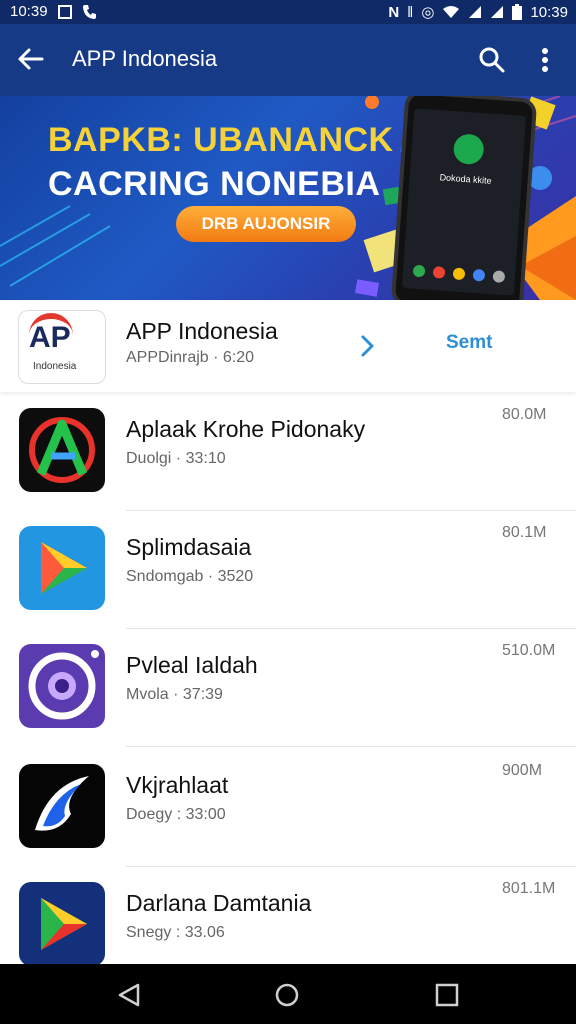  What do you see at coordinates (288, 570) in the screenshot?
I see `list-item: Splimdasaia Sndomgab · 3520 80.1M` at bounding box center [288, 570].